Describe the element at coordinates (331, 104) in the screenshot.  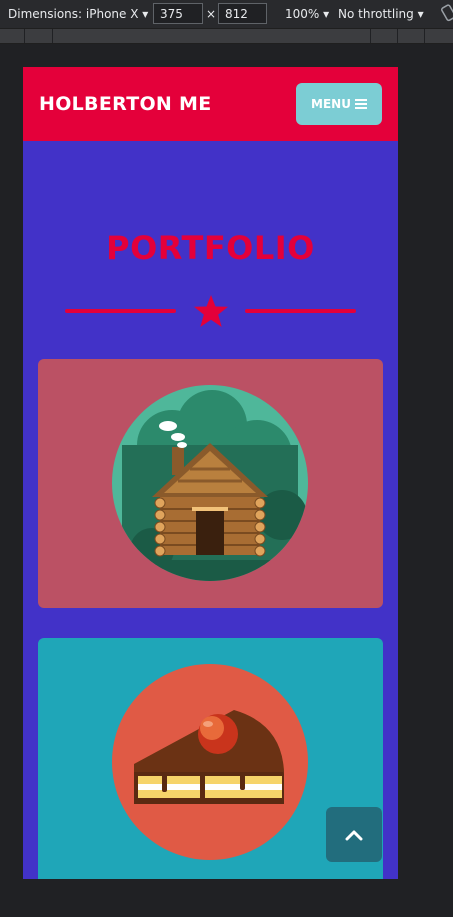
I see `menu-label: MENU` at that location.